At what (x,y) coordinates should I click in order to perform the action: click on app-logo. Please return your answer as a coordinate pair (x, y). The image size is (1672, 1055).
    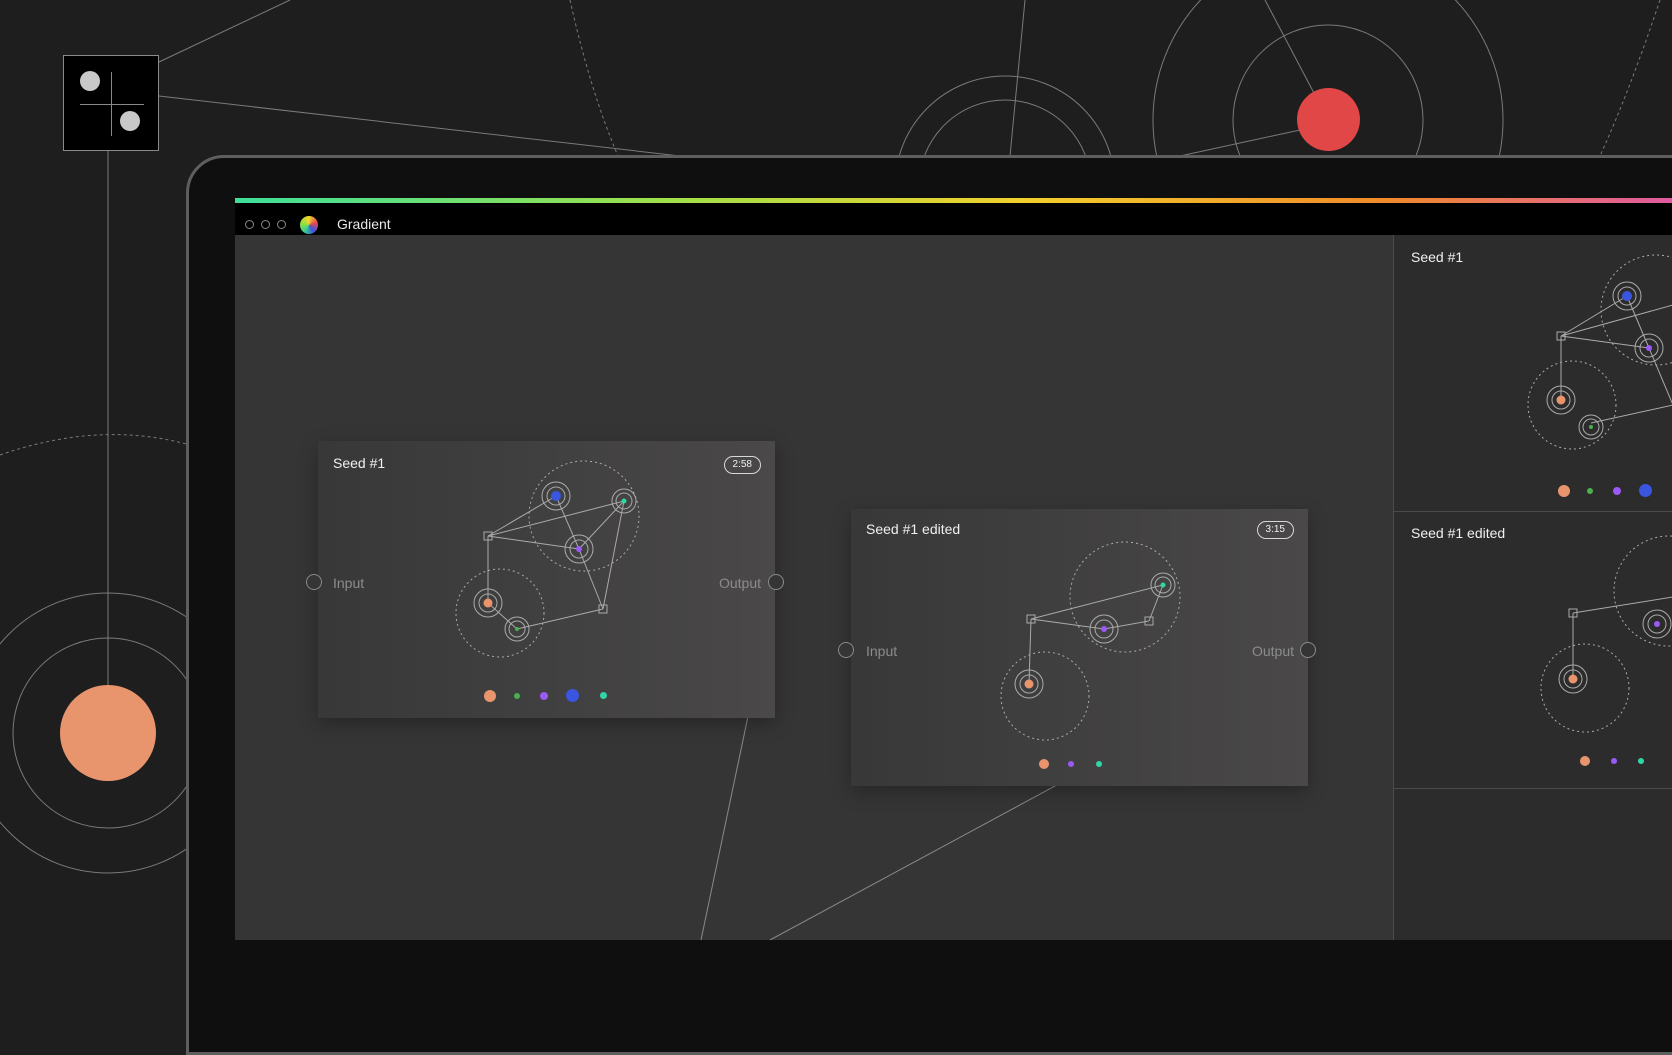
    Looking at the image, I should click on (111, 103).